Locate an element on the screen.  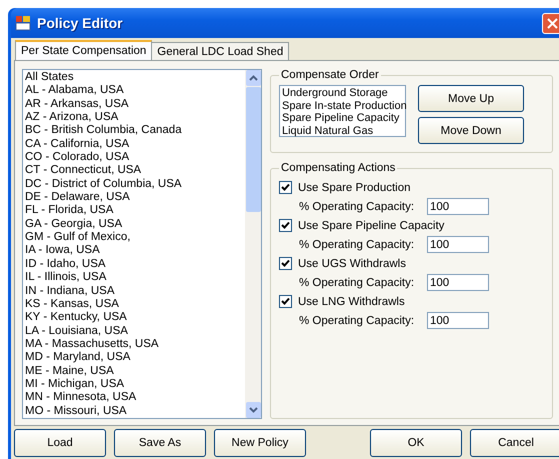
scroll-up-icon is located at coordinates (253, 78).